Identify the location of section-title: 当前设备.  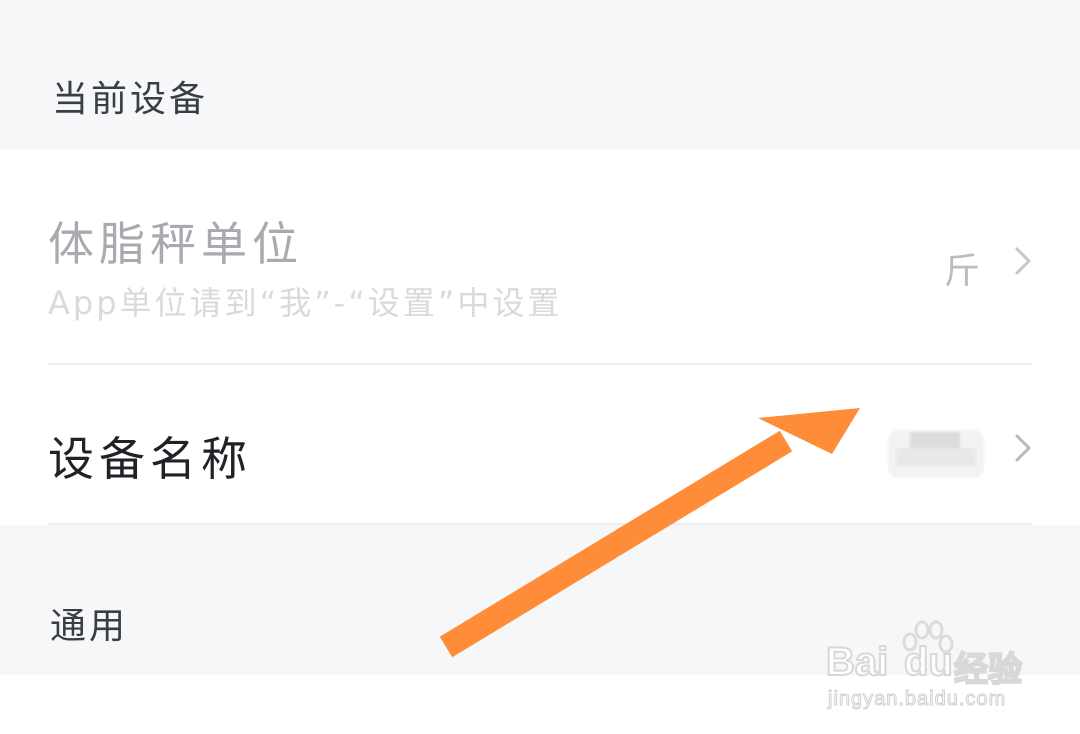
(130, 99).